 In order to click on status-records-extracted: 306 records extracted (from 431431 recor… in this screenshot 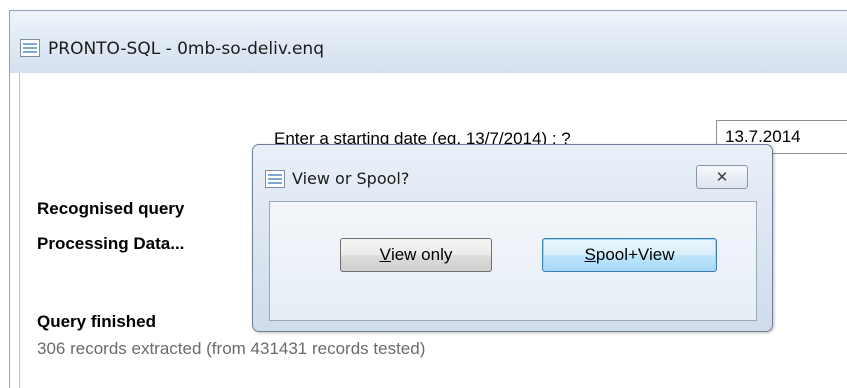, I will do `click(231, 348)`.